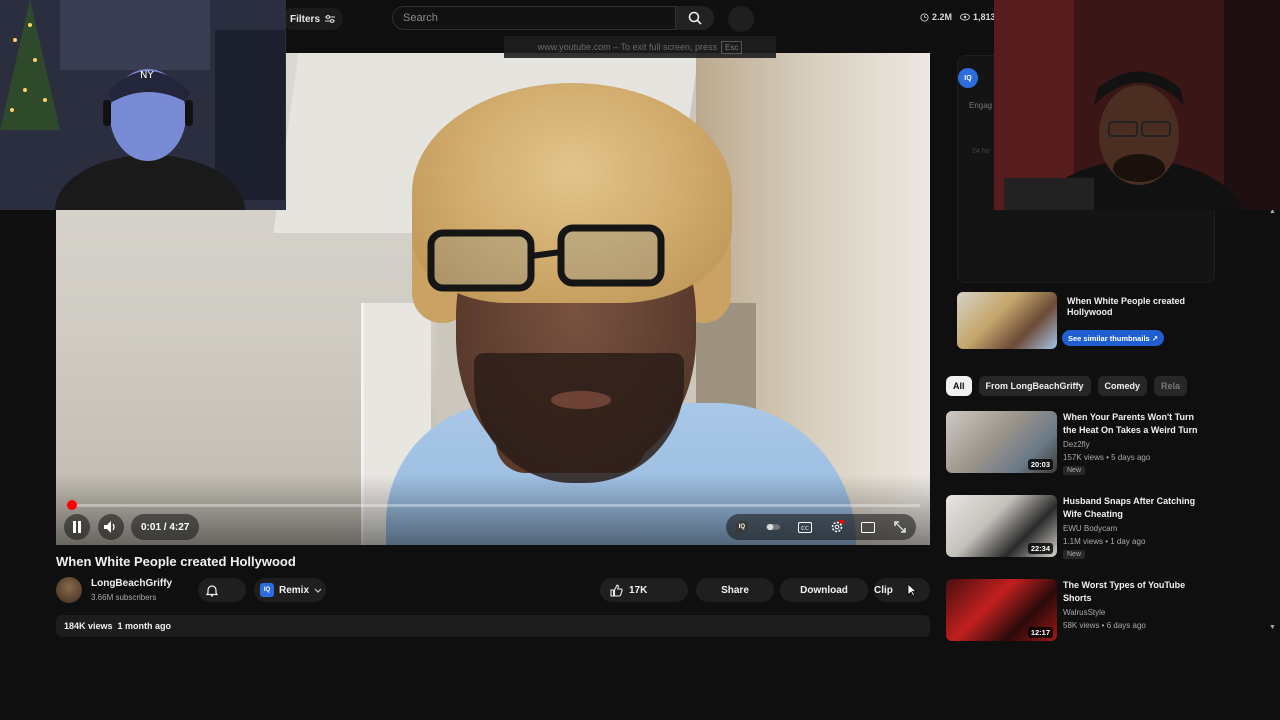 The width and height of the screenshot is (1280, 720). I want to click on exit-fullscreen-icon, so click(900, 527).